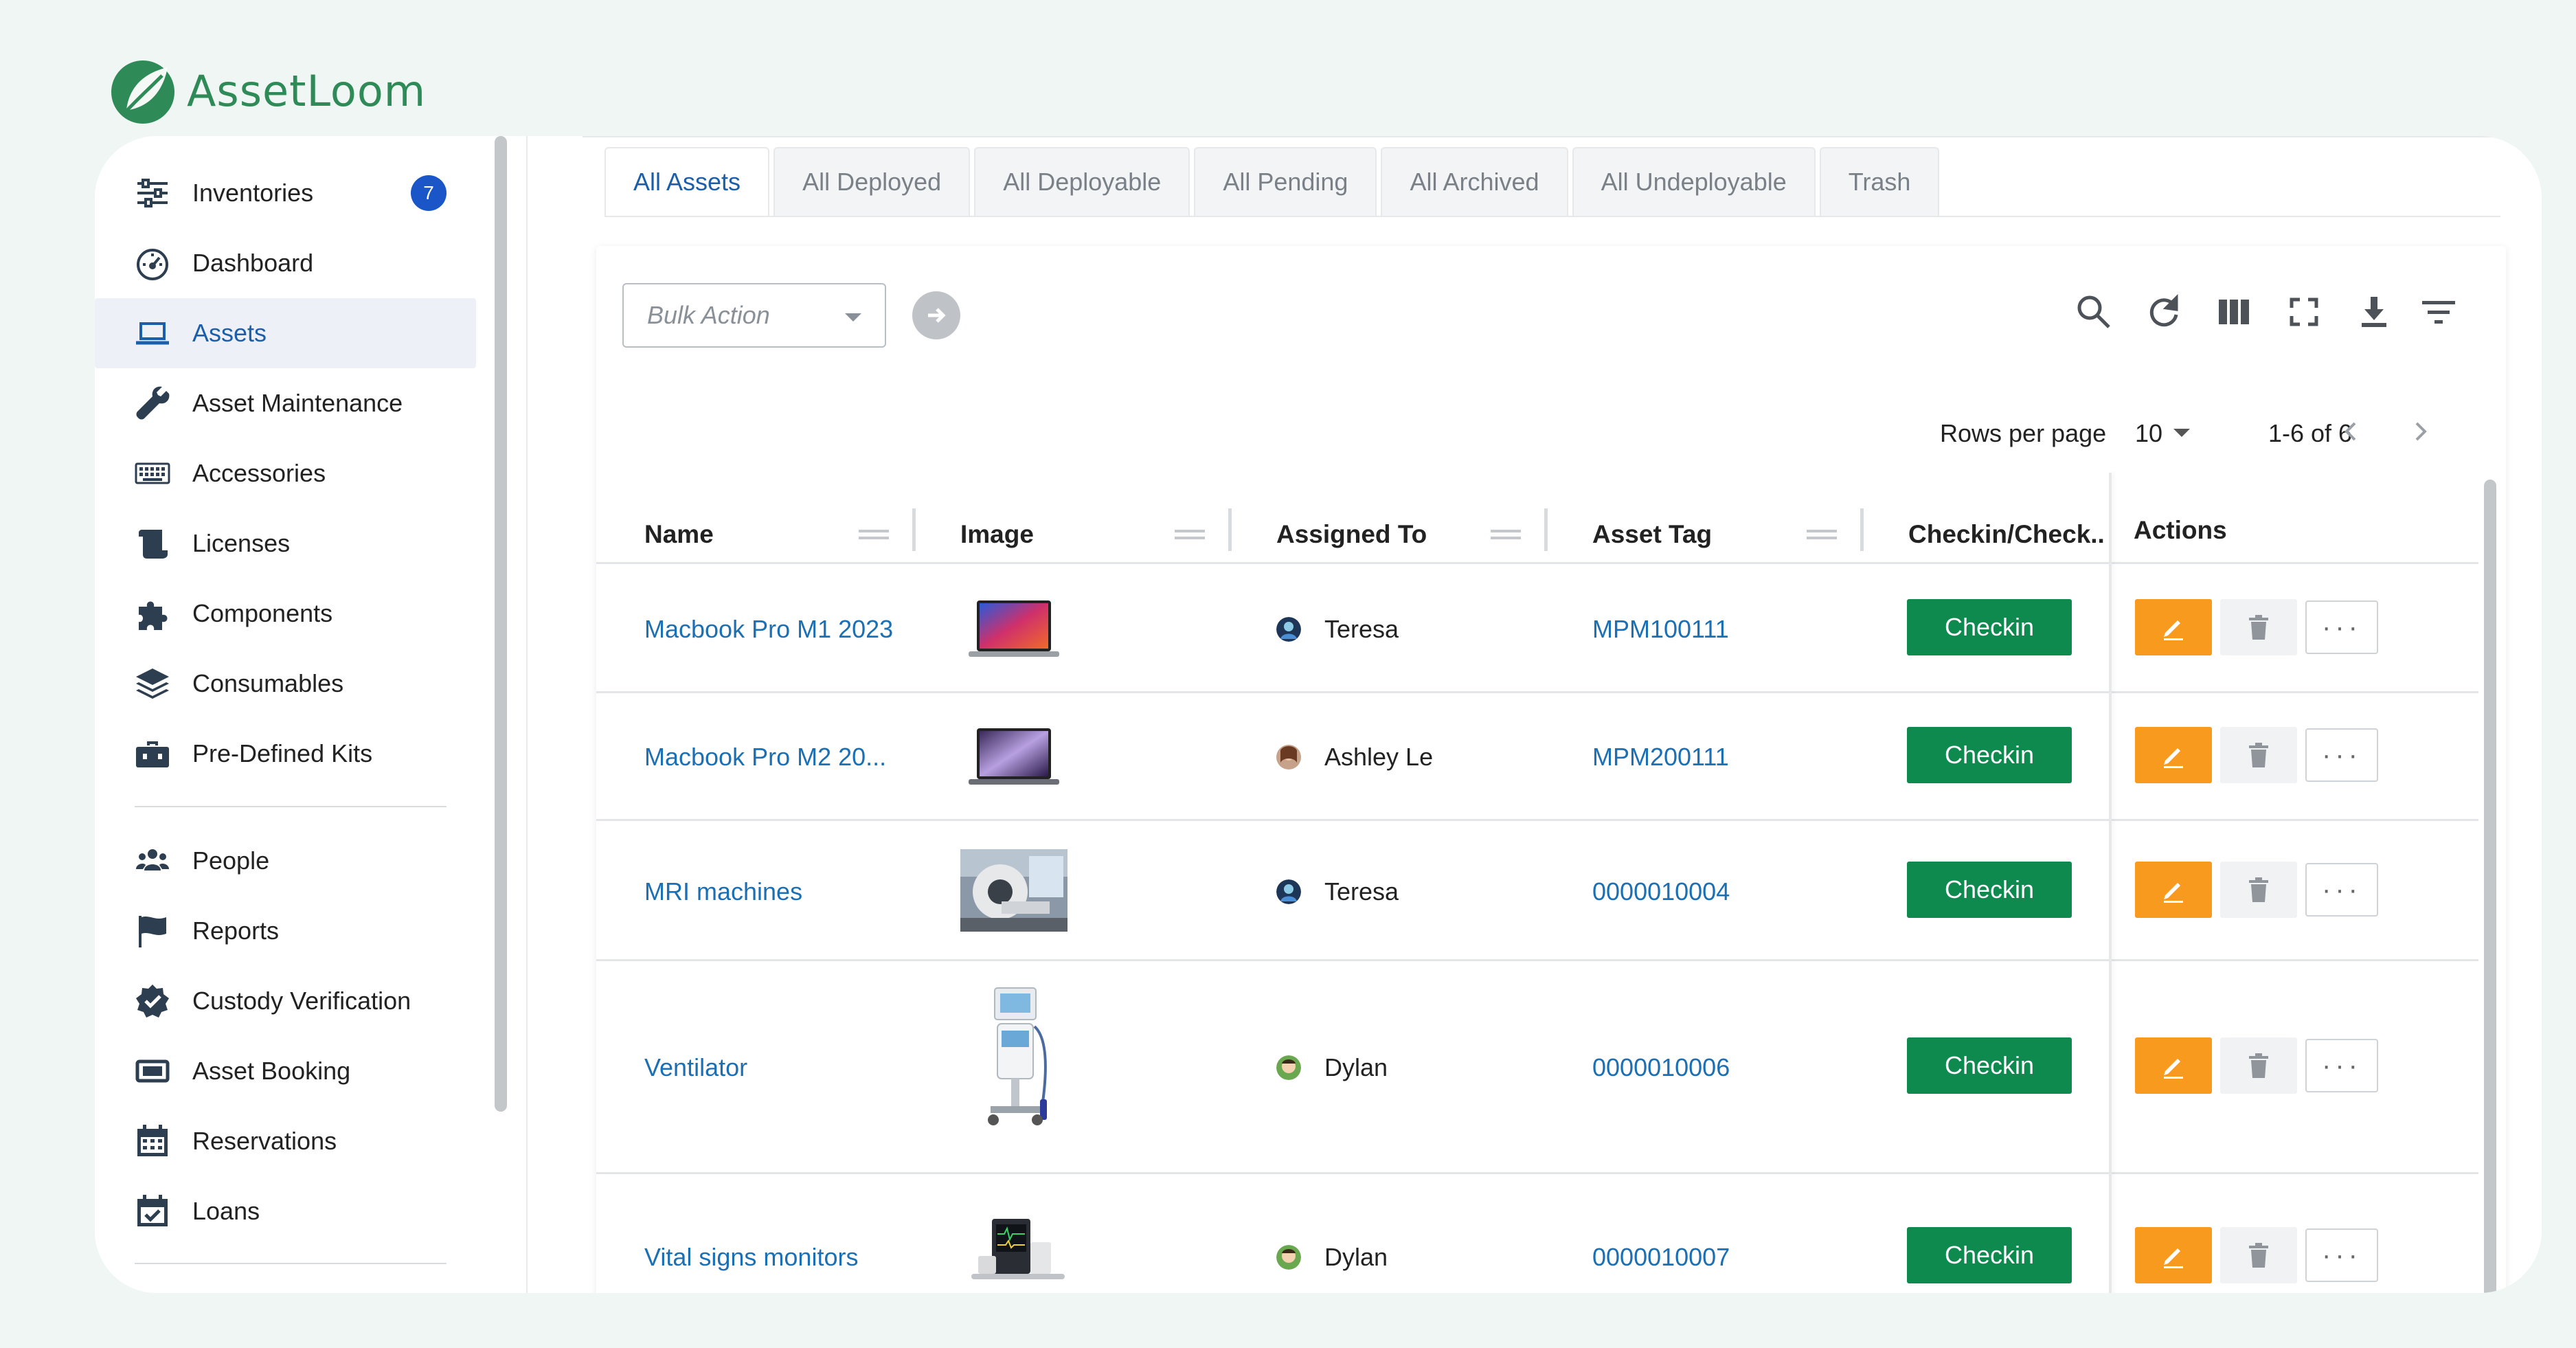  I want to click on row-divider, so click(1537, 960).